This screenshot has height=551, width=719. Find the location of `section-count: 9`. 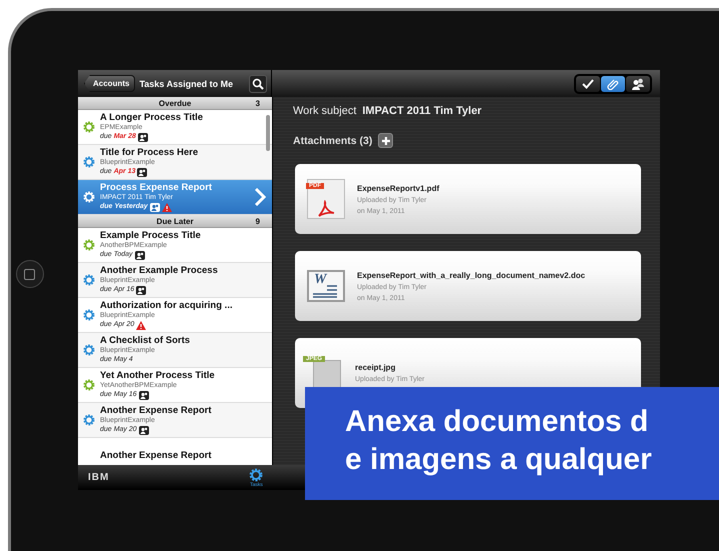

section-count: 9 is located at coordinates (258, 221).